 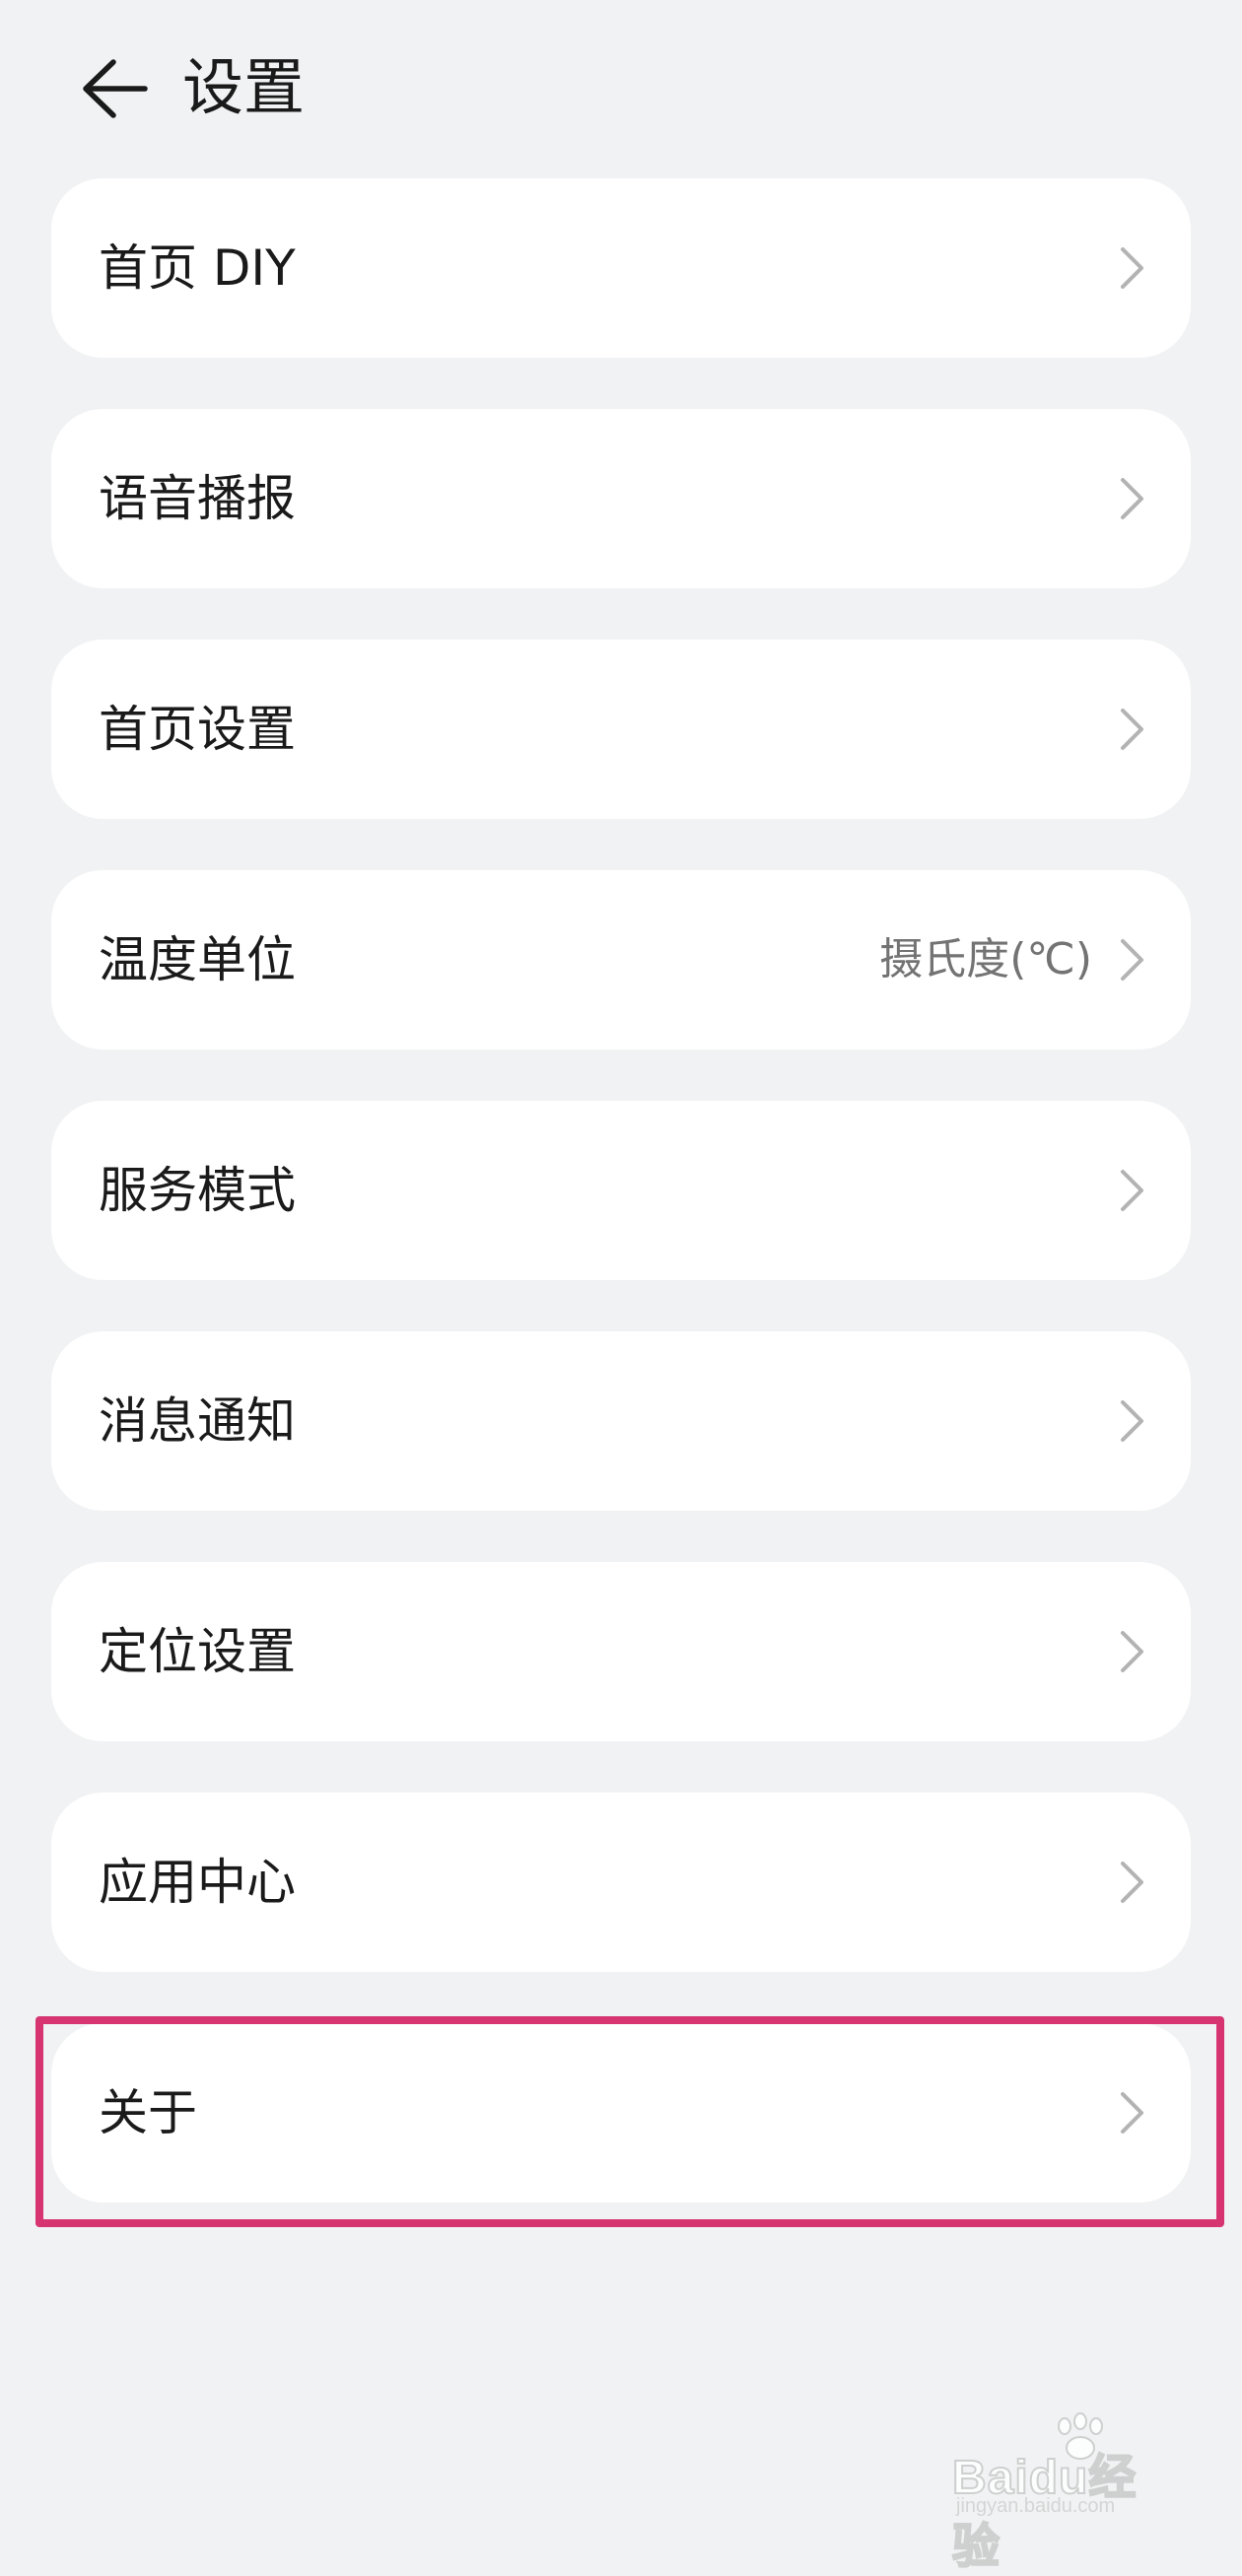 What do you see at coordinates (621, 498) in the screenshot?
I see `settings-item-voice-broadcast: 语音播报` at bounding box center [621, 498].